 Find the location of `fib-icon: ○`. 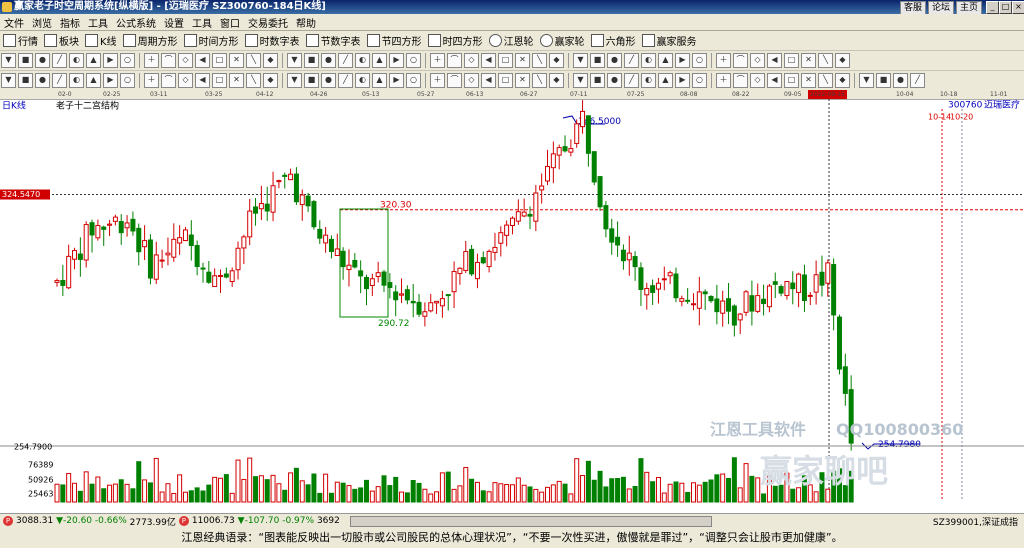

fib-icon: ○ is located at coordinates (127, 80).